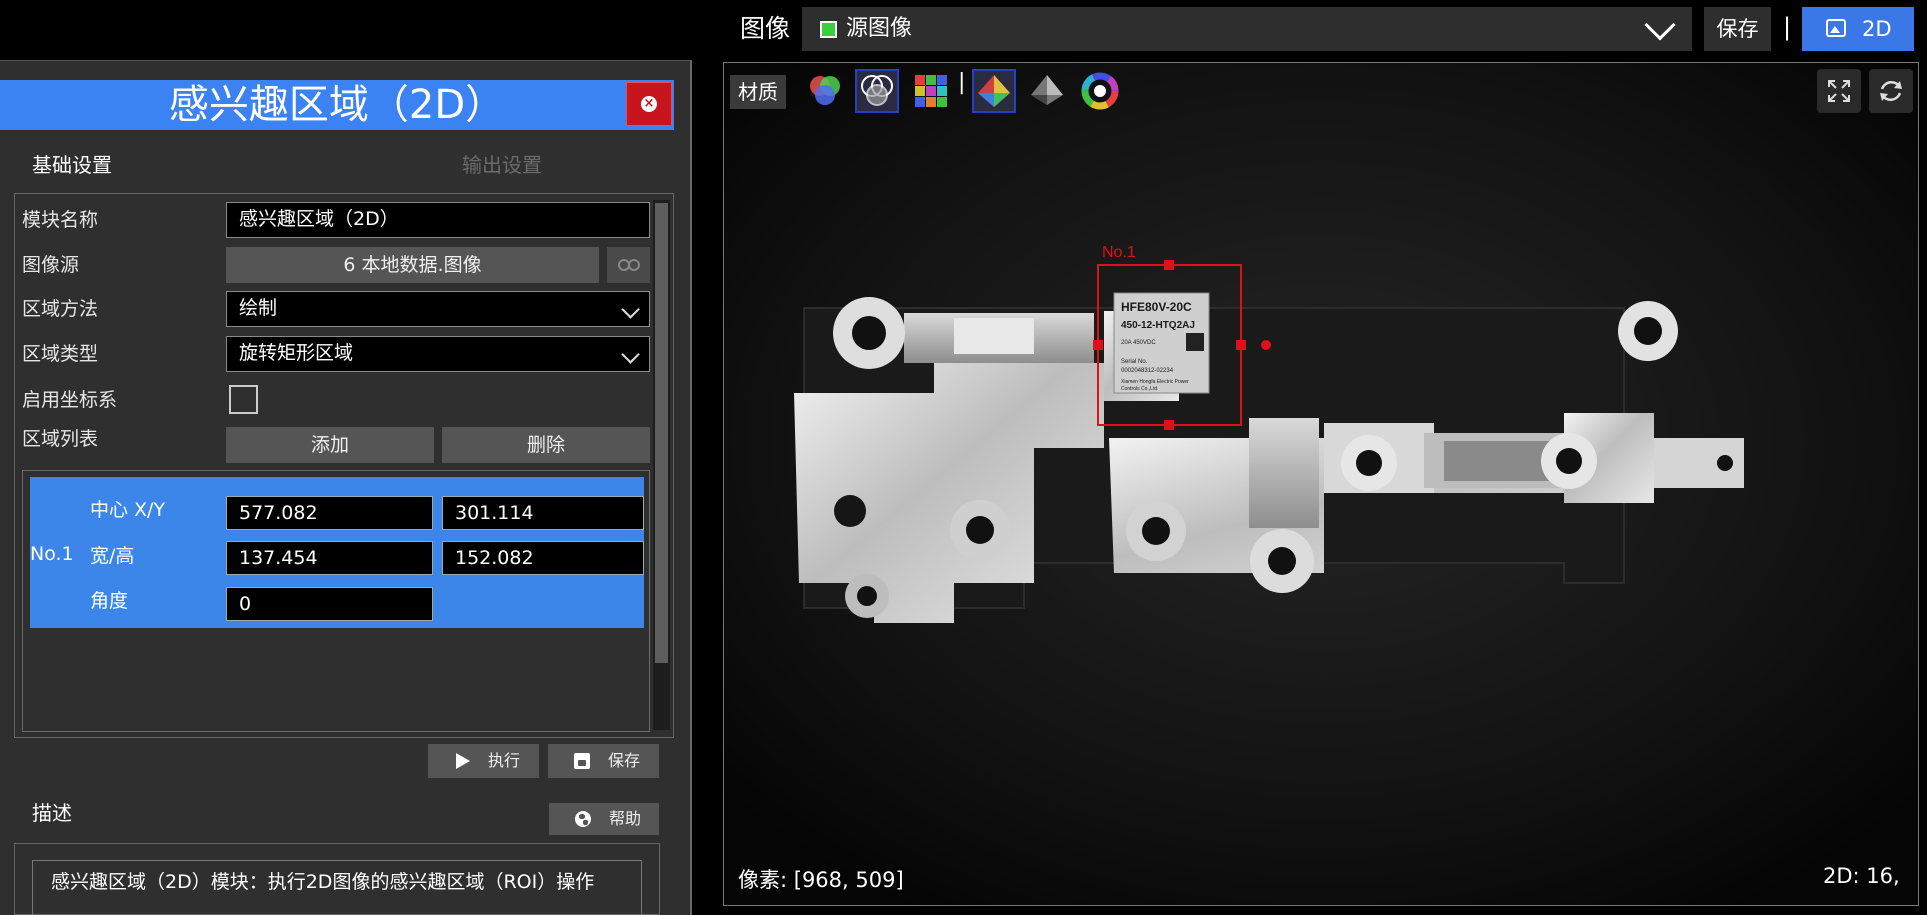  Describe the element at coordinates (502, 165) in the screenshot. I see `tab-output-settings: 输出设置` at that location.